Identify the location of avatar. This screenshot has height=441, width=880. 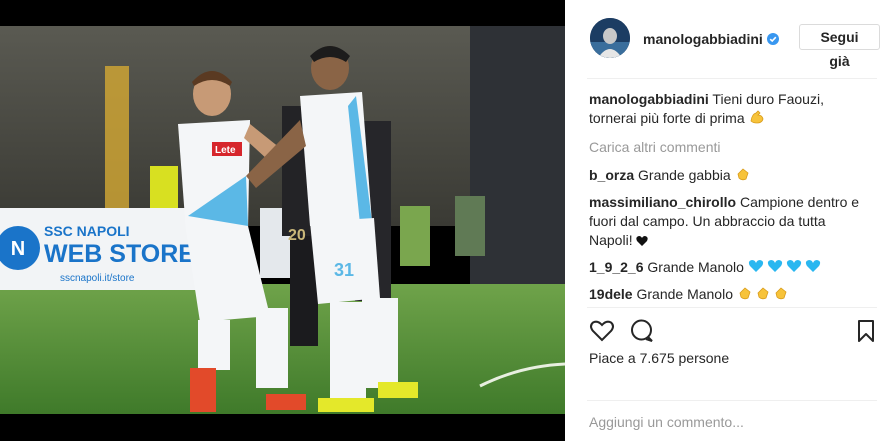
(610, 38).